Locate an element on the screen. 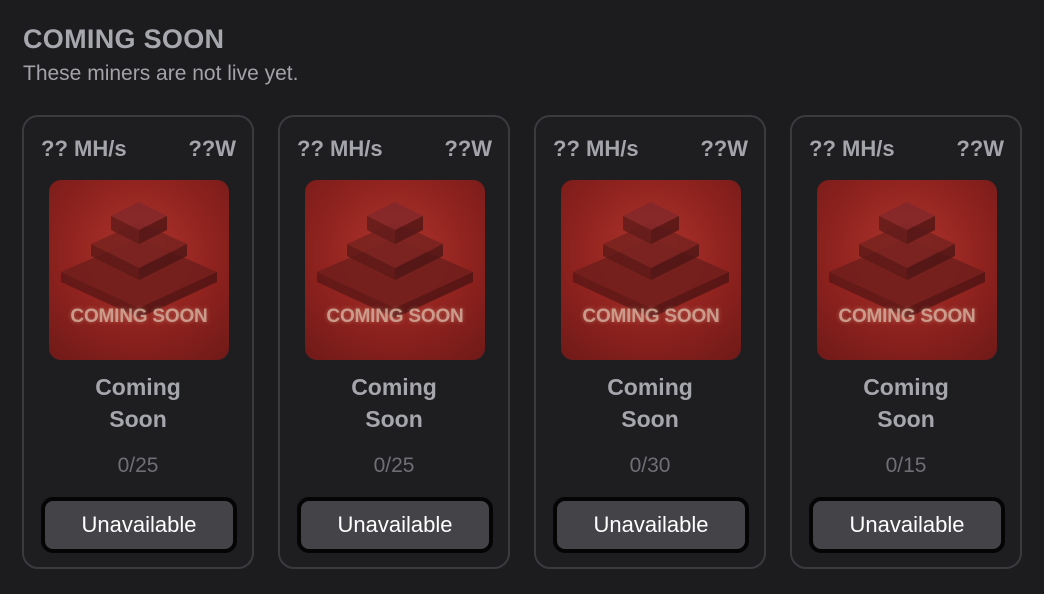  stock-count: 0/30 is located at coordinates (650, 465).